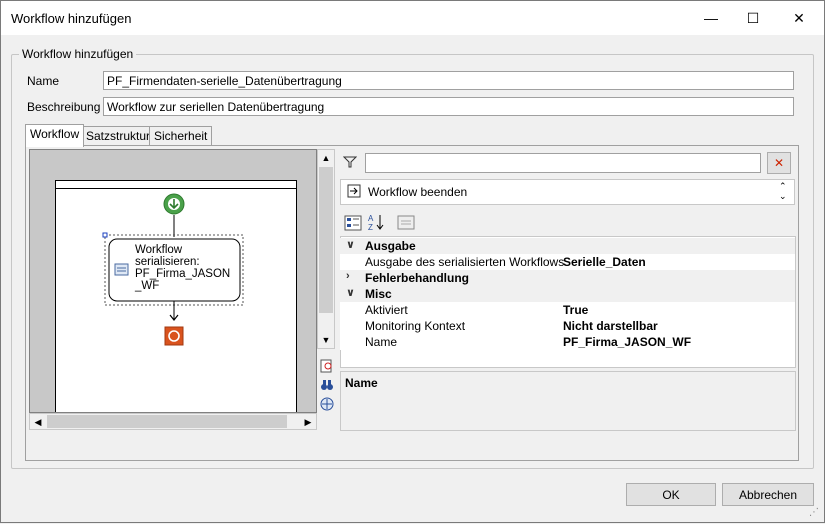 This screenshot has height=524, width=825. What do you see at coordinates (174, 336) in the screenshot?
I see `end-icon` at bounding box center [174, 336].